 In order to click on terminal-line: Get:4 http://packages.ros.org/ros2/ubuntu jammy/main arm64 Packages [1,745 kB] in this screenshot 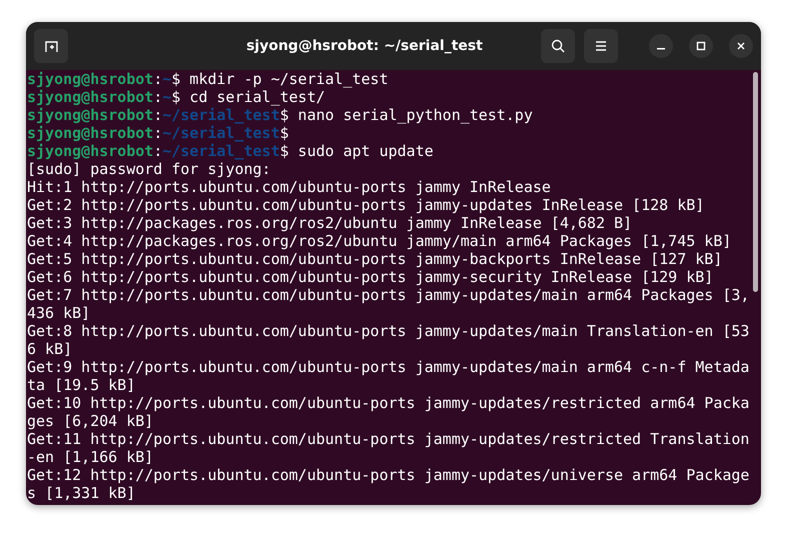, I will do `click(379, 241)`.